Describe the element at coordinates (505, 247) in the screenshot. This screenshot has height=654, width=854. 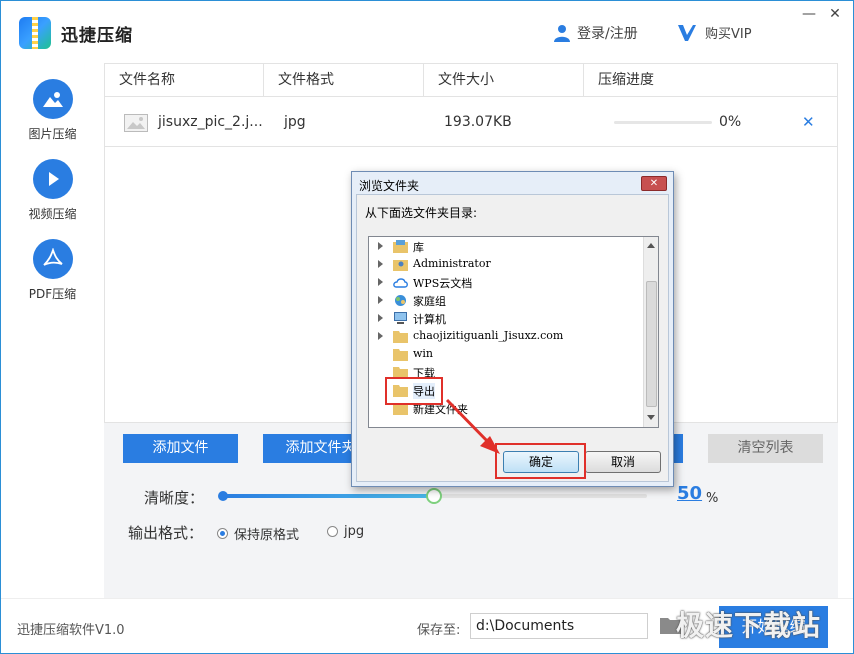
I see `tree-item-library: 库` at that location.